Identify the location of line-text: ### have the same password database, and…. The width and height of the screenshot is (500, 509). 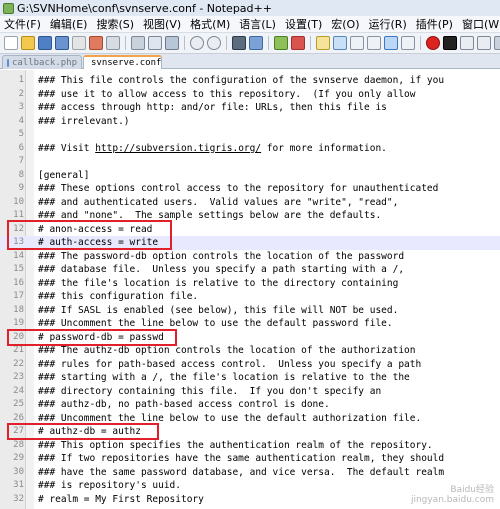
(241, 473).